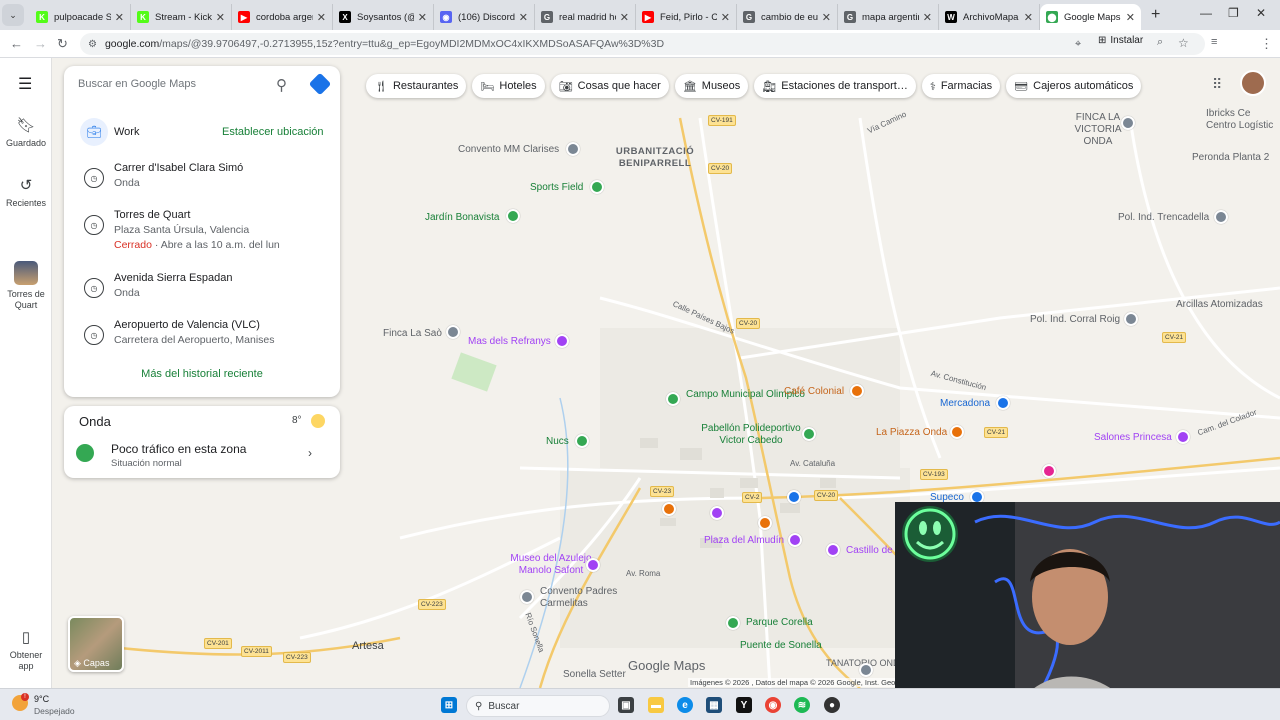  What do you see at coordinates (585, 17) in the screenshot?
I see `browser-tab: Greal madrid hc ✕` at bounding box center [585, 17].